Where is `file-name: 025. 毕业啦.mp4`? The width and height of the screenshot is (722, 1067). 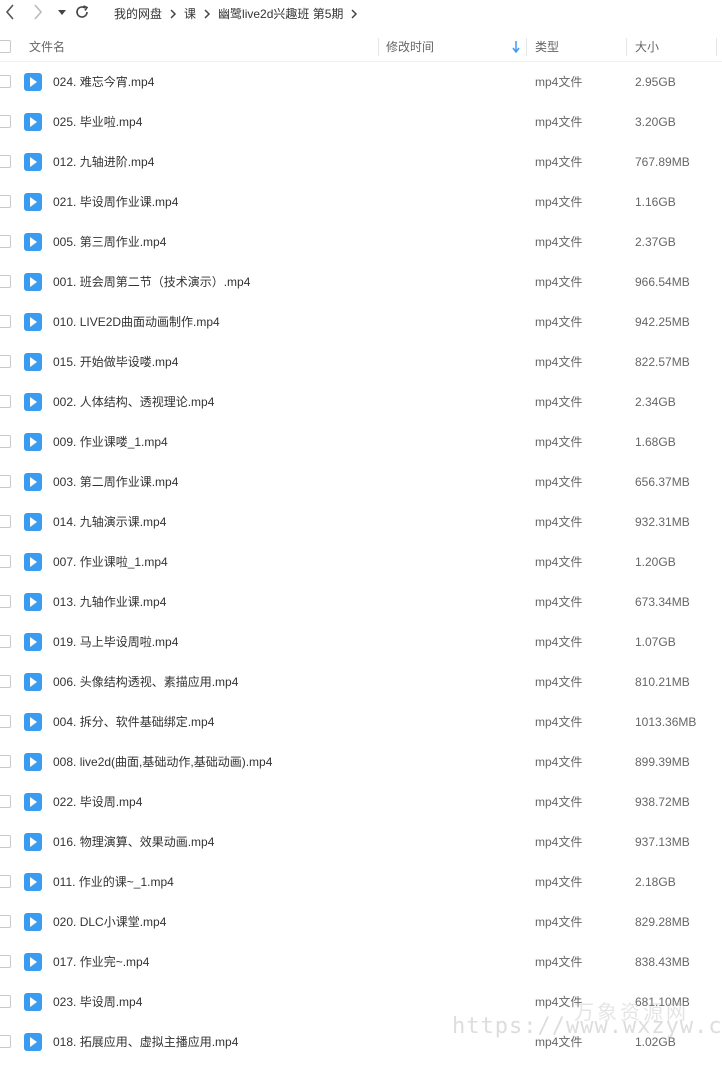
file-name: 025. 毕业啦.mp4 is located at coordinates (97, 122).